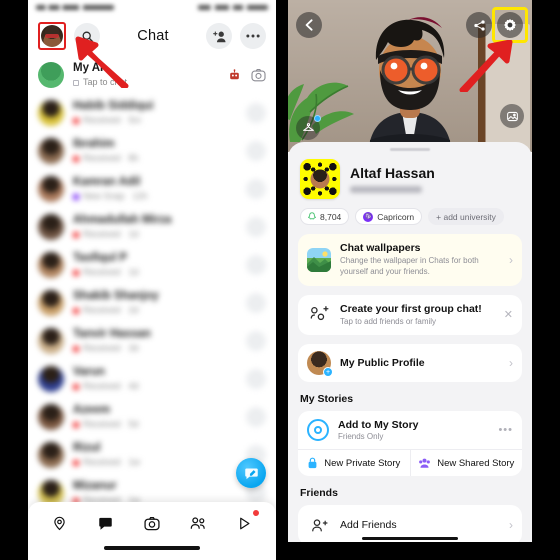 This screenshot has height=560, width=560. Describe the element at coordinates (466, 216) in the screenshot. I see `add-university-chip: + add university` at that location.